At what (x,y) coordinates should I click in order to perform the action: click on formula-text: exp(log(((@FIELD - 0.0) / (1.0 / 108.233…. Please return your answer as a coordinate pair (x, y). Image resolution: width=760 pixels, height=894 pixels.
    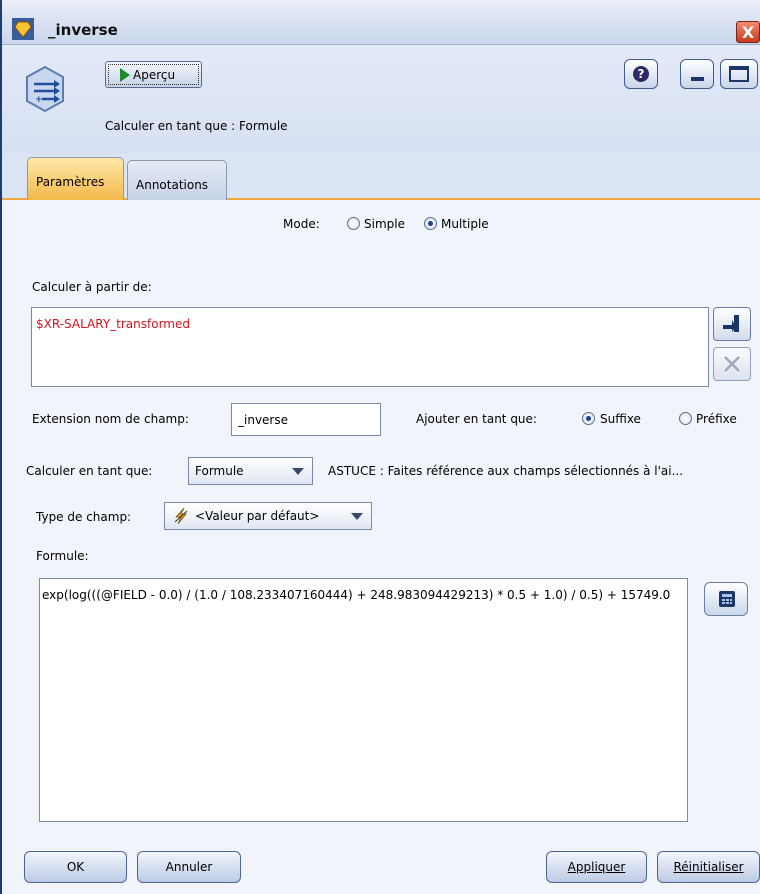
    Looking at the image, I should click on (362, 595).